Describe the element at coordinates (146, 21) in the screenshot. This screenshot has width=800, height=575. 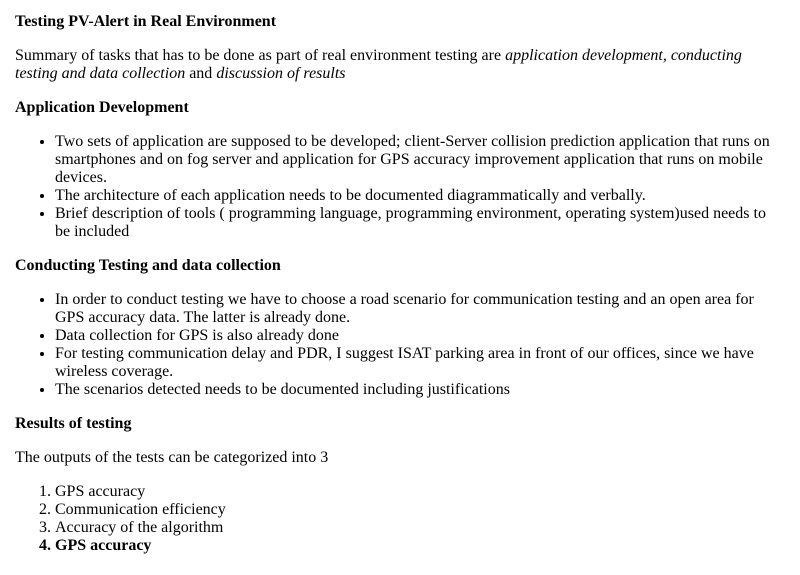
I see `document-title: Testing PV-Alert in Real Environment` at that location.